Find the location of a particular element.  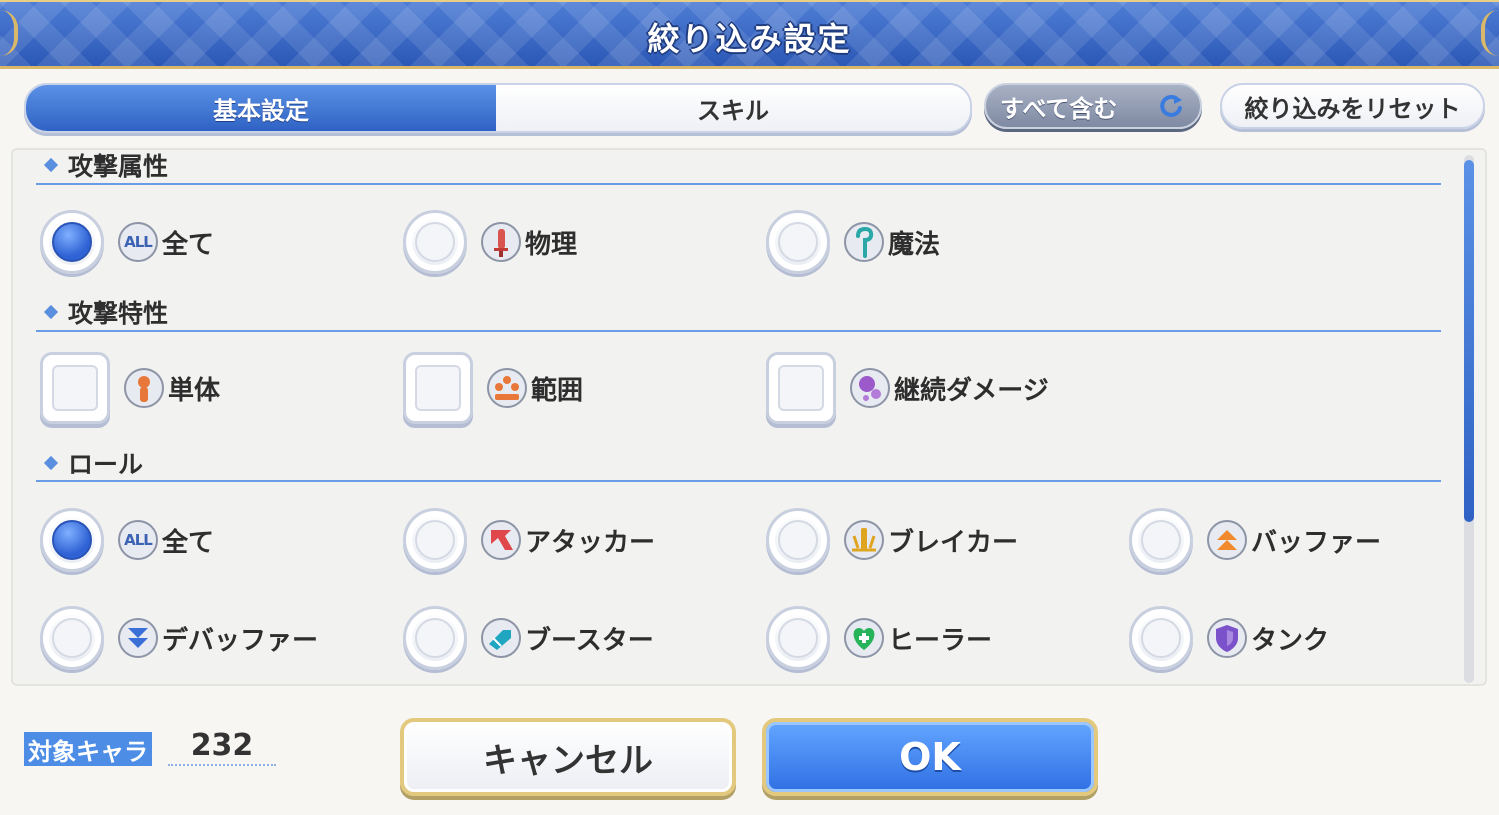

option-label: ブレイカー is located at coordinates (953, 542).